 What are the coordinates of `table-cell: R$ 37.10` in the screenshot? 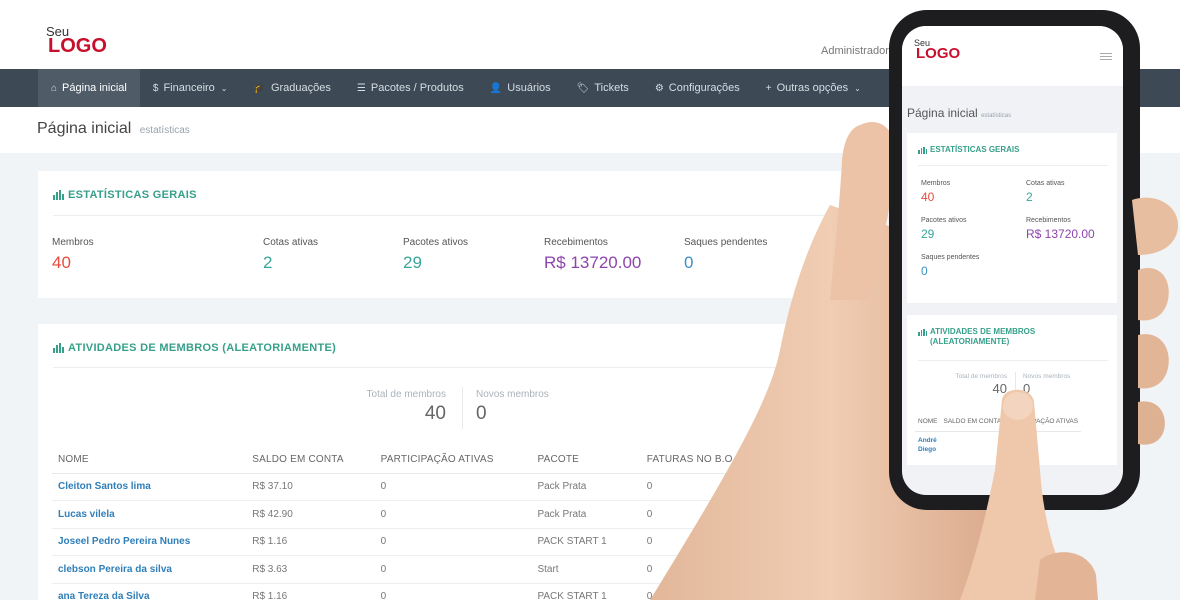 It's located at (310, 487).